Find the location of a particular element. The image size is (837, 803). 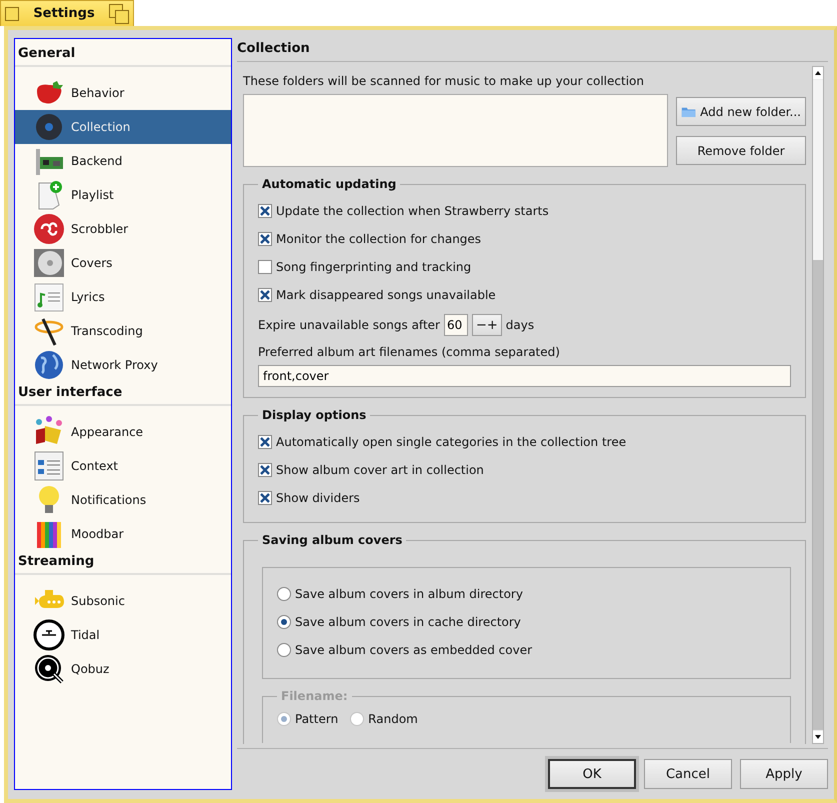

section-title: General is located at coordinates (47, 53).